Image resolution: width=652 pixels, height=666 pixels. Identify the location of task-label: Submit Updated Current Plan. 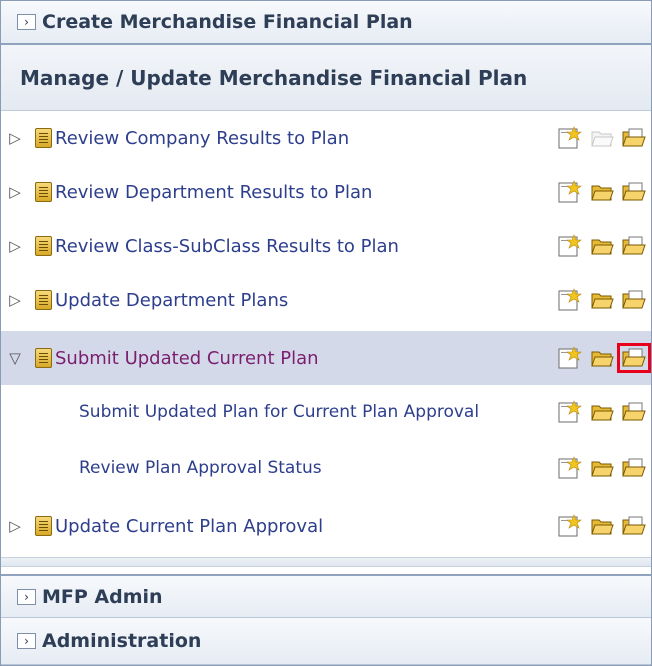
(187, 358).